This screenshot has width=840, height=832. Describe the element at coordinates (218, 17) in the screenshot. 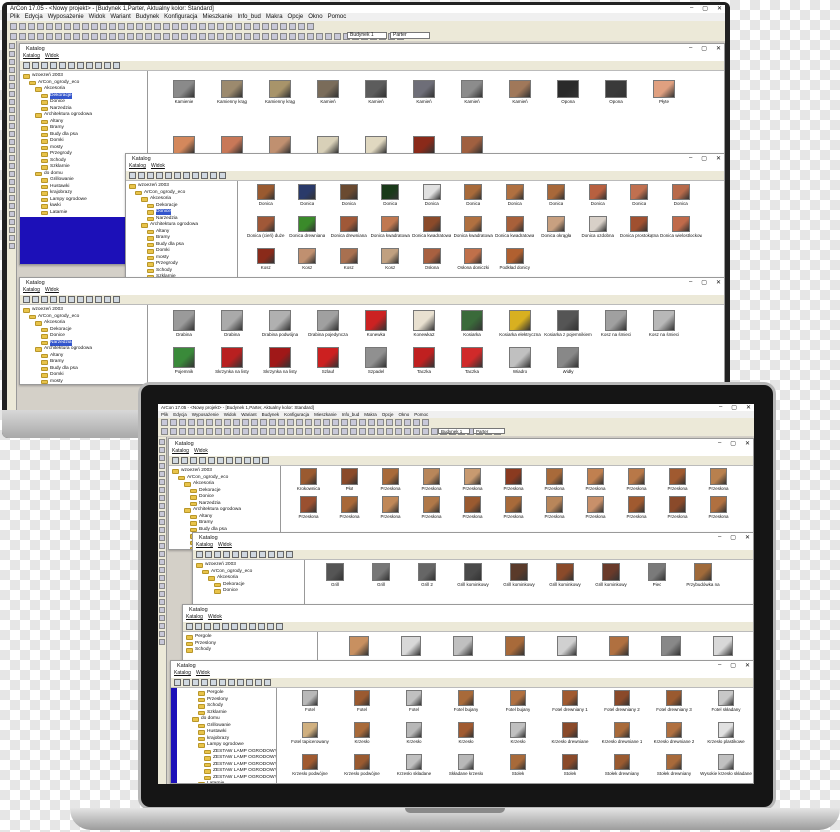

I see `menu-item: Mieszkanie` at that location.